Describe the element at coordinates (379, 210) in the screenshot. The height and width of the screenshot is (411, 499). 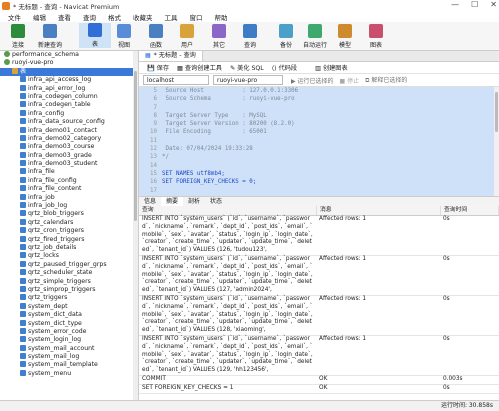
I see `col-message: 消息` at that location.